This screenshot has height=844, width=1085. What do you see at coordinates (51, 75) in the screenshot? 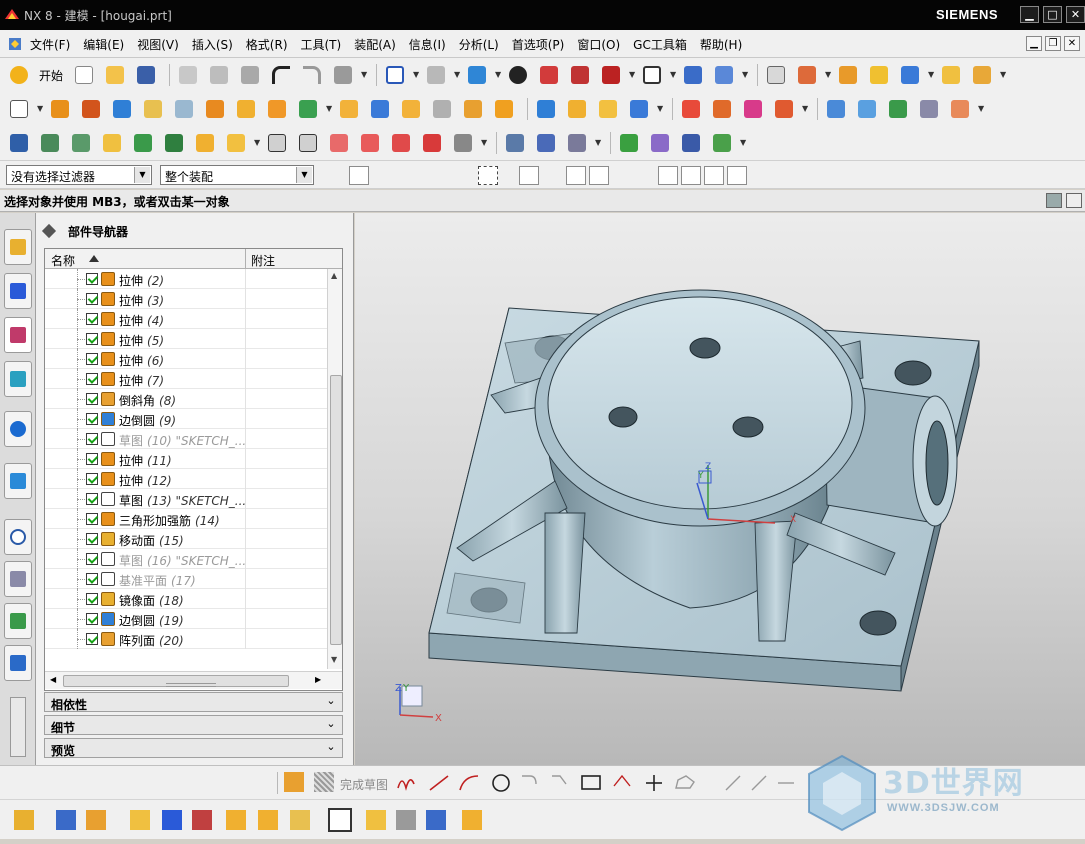
I see `start-button: 开始` at bounding box center [51, 75].